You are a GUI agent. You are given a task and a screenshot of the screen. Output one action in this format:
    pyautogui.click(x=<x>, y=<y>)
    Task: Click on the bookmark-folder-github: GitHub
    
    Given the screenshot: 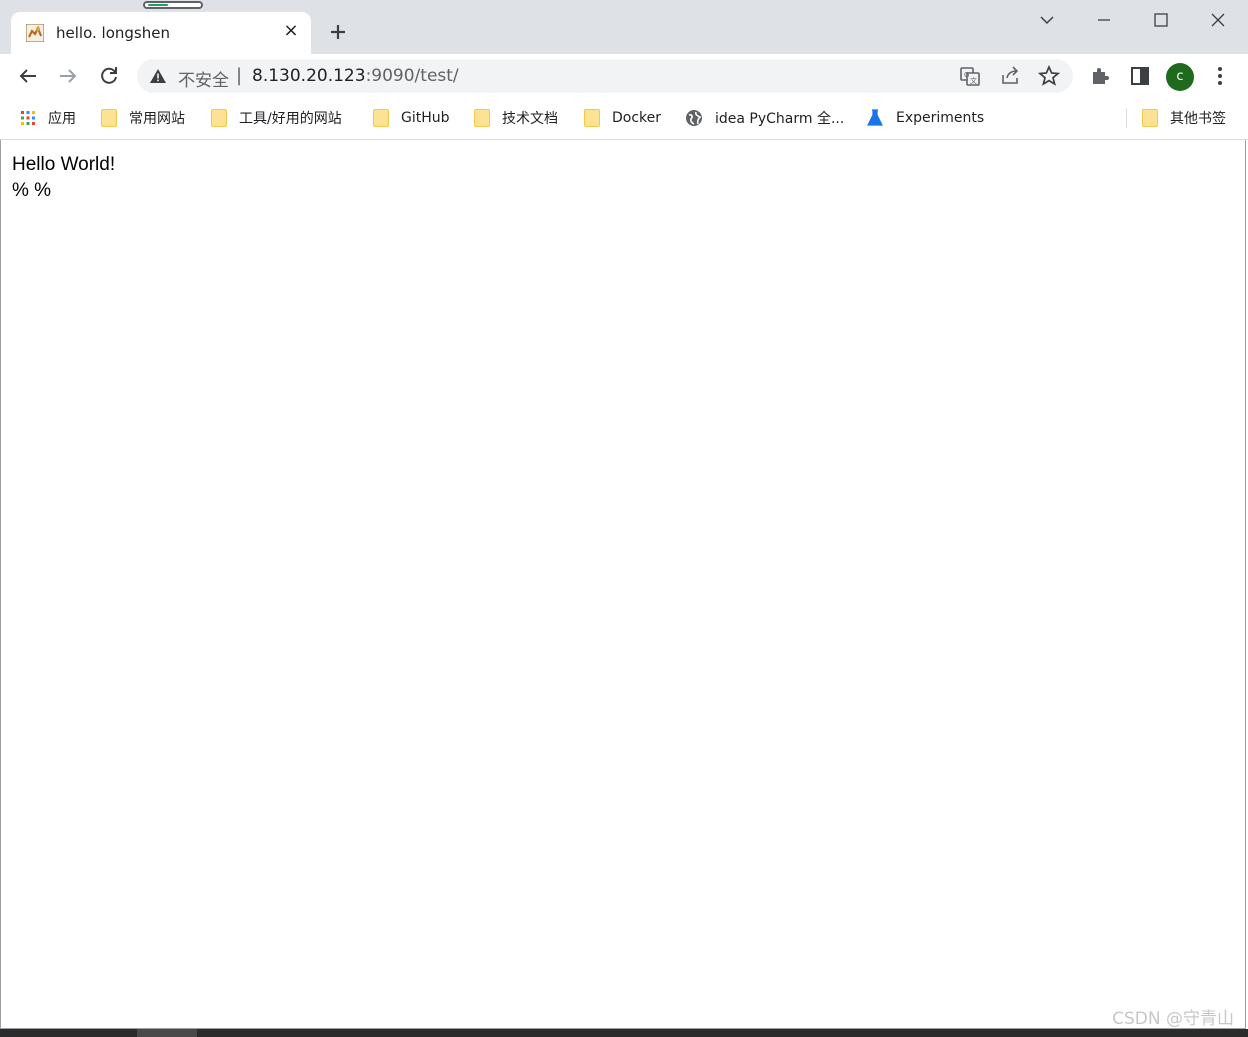 What is the action you would take?
    pyautogui.click(x=411, y=118)
    